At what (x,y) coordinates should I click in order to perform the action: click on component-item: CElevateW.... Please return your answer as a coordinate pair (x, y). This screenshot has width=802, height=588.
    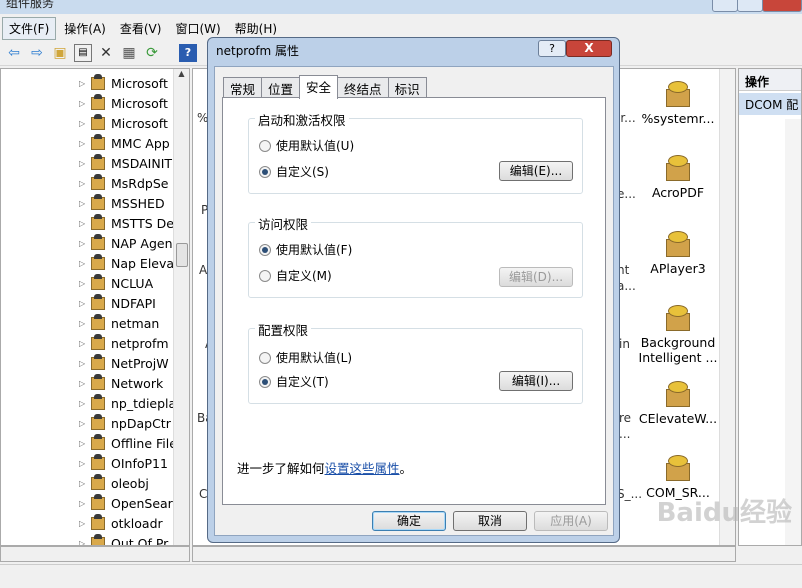
    Looking at the image, I should click on (678, 403).